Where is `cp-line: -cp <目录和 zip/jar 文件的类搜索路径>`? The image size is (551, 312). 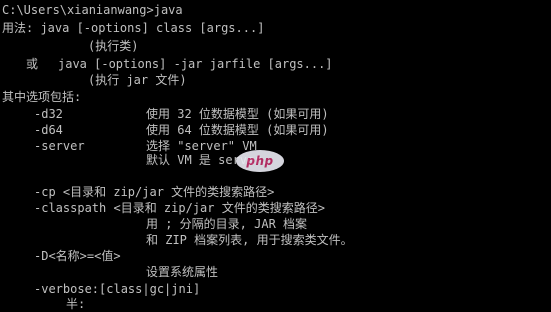 cp-line: -cp <目录和 zip/jar 文件的类搜索路径> is located at coordinates (137, 192).